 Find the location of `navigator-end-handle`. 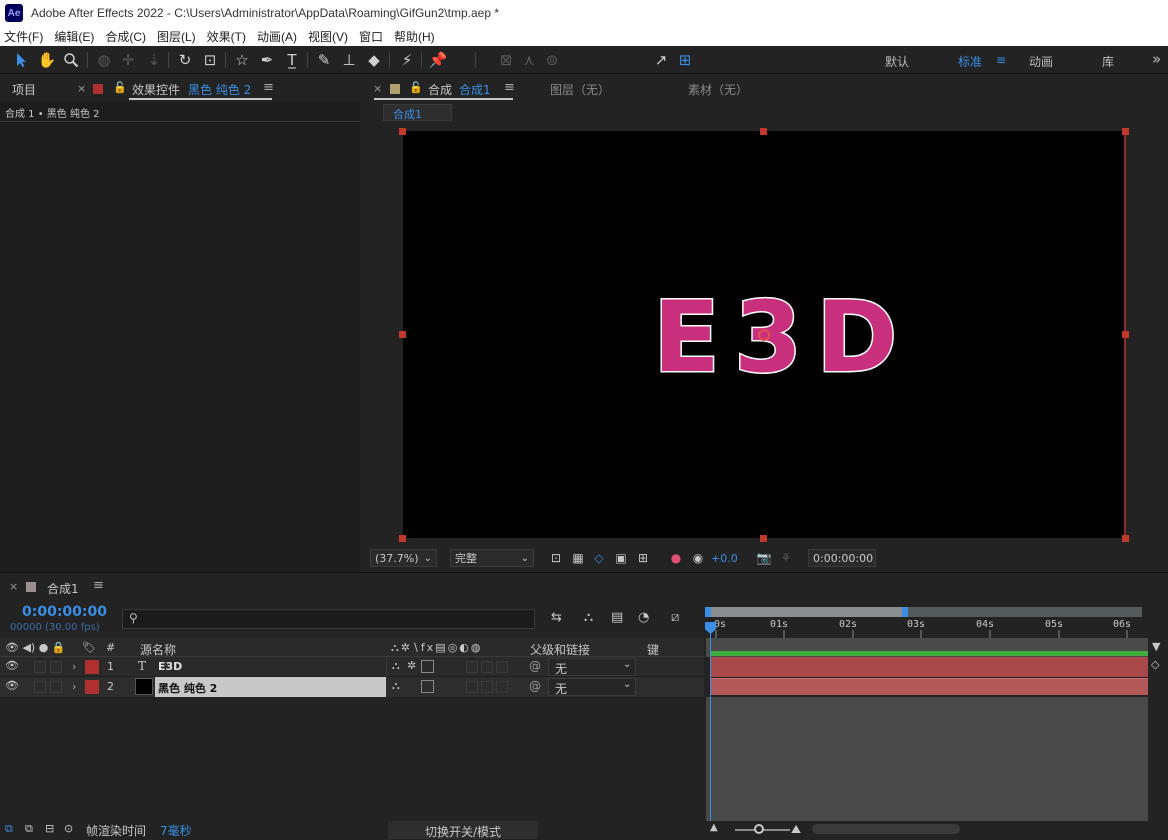

navigator-end-handle is located at coordinates (905, 612).